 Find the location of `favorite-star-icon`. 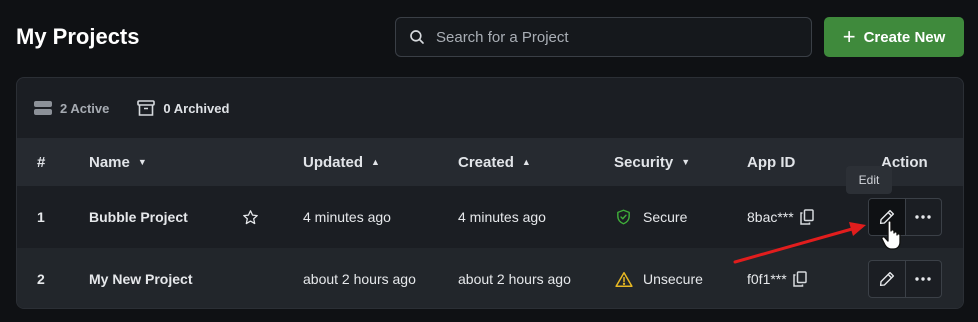

favorite-star-icon is located at coordinates (250, 217).